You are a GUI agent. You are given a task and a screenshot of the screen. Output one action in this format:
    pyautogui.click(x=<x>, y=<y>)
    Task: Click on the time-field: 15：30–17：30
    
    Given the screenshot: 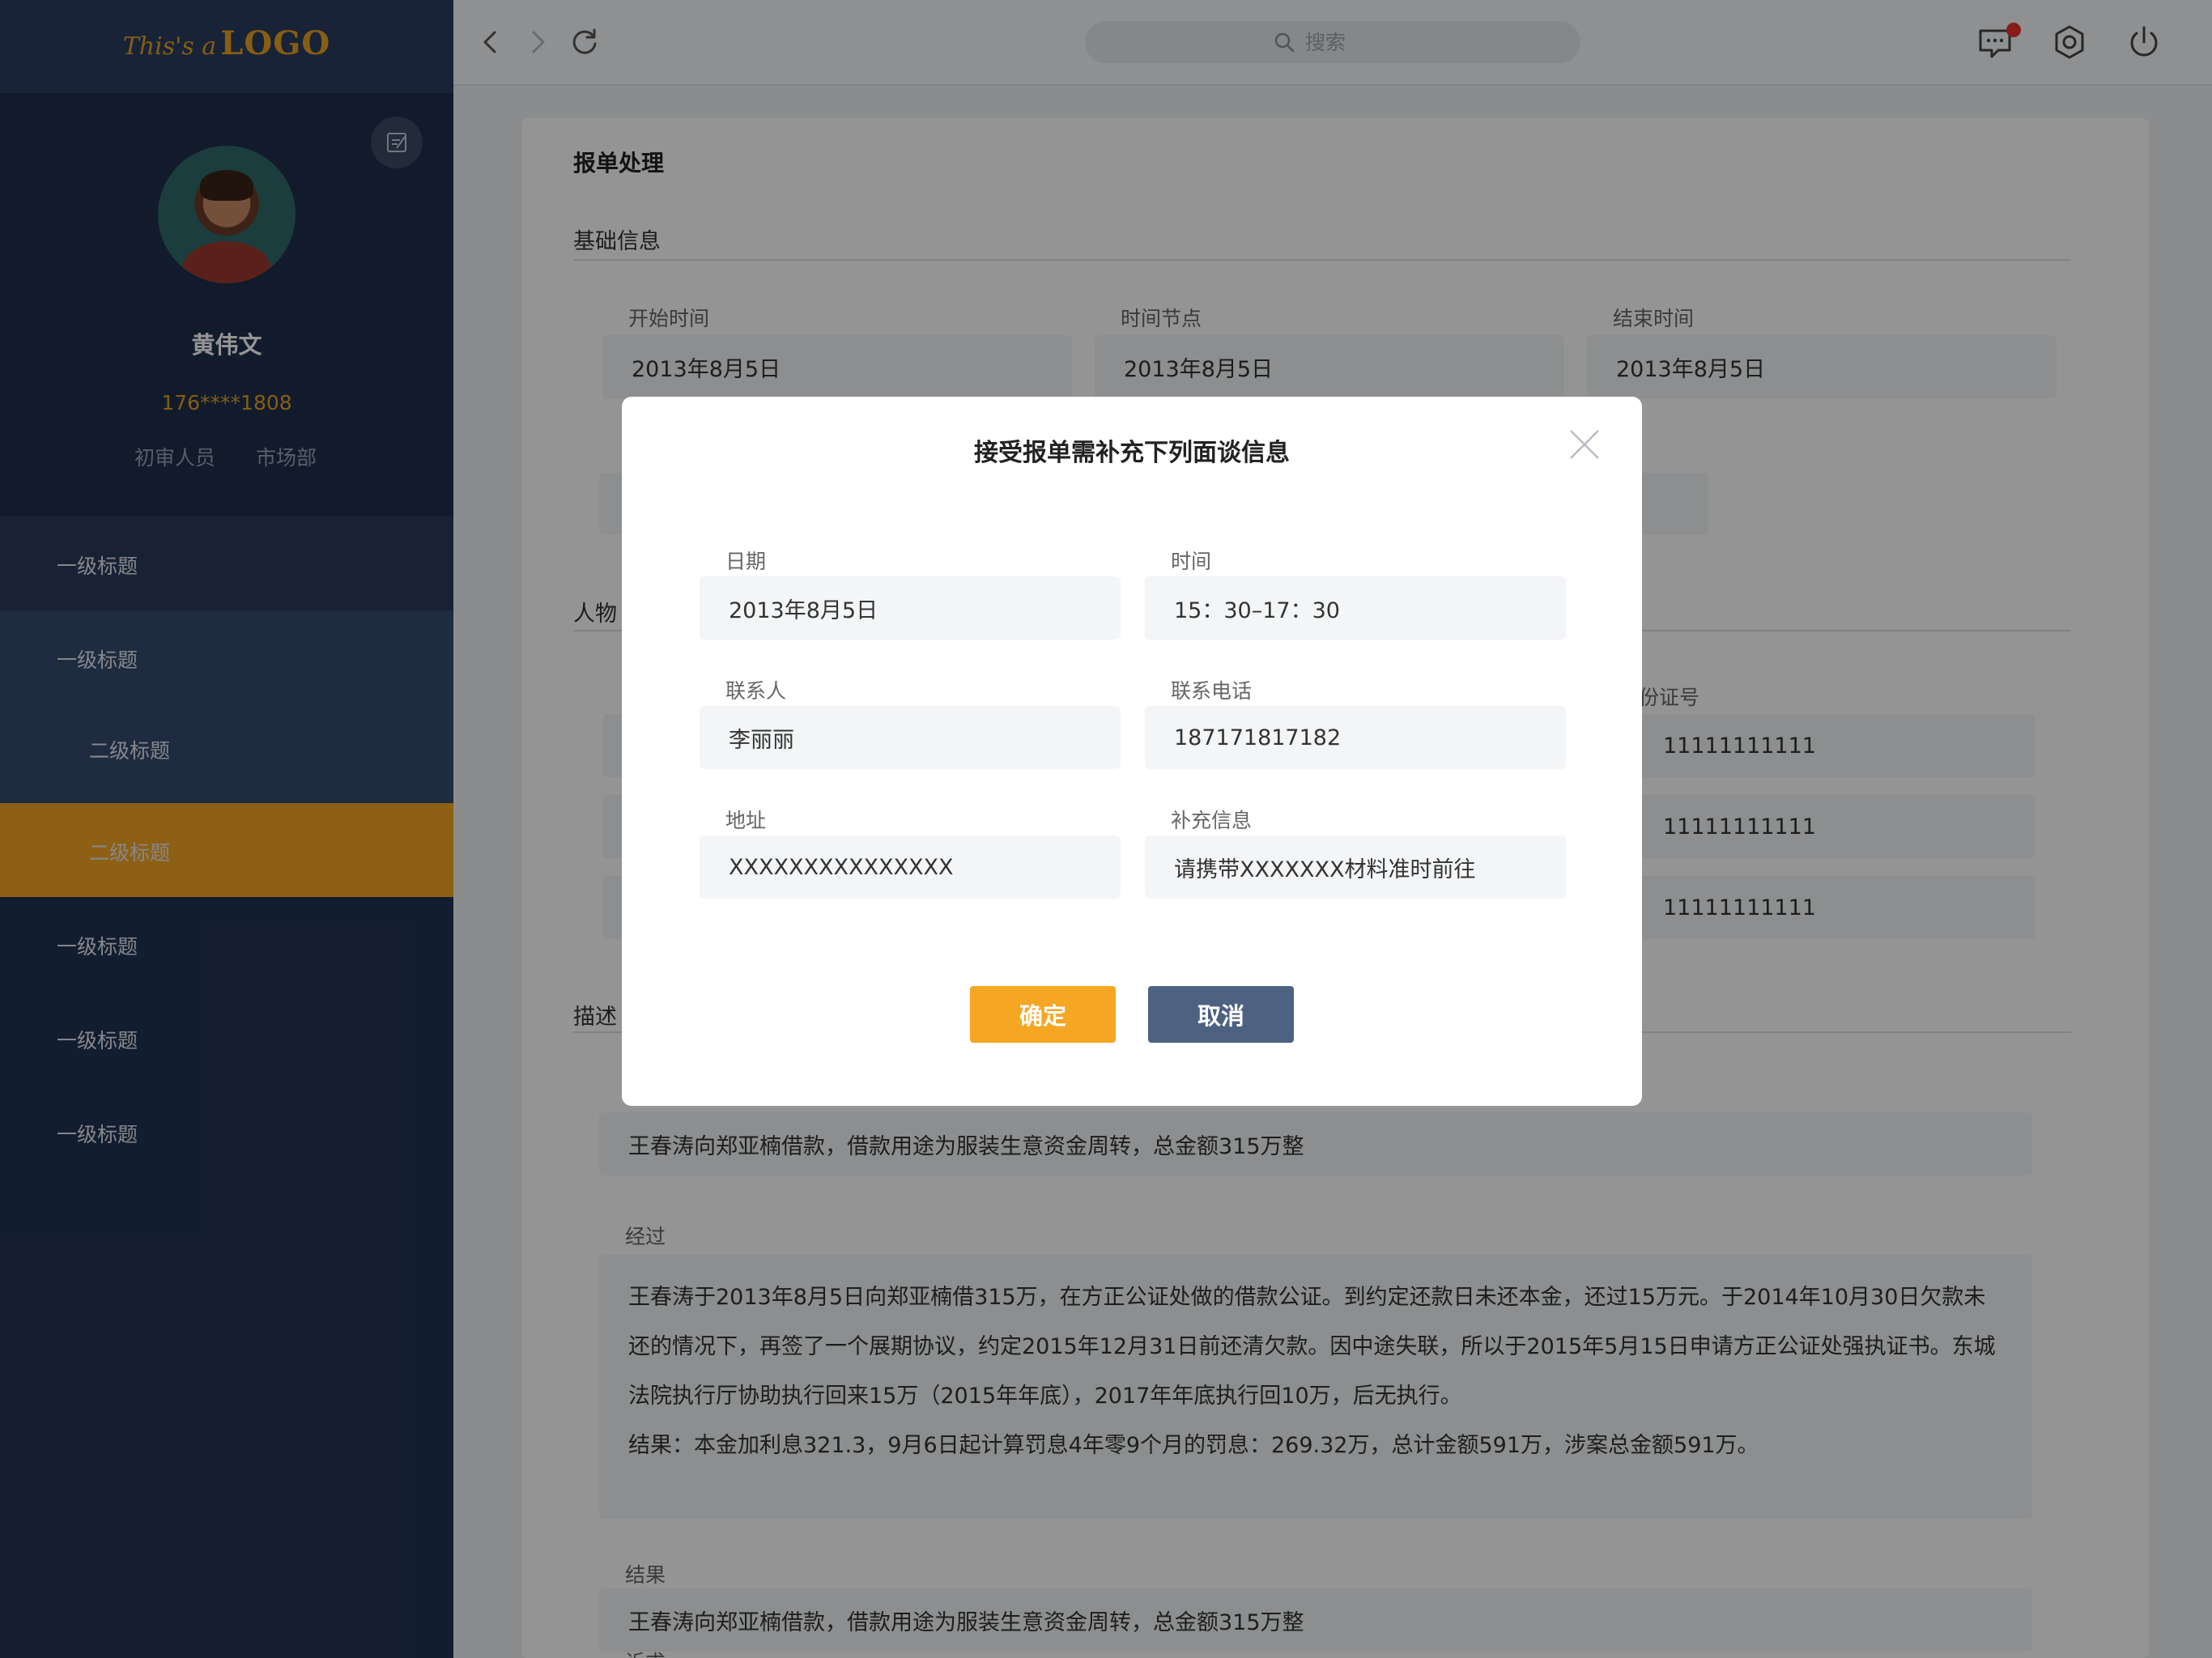 What is the action you would take?
    pyautogui.click(x=1356, y=608)
    